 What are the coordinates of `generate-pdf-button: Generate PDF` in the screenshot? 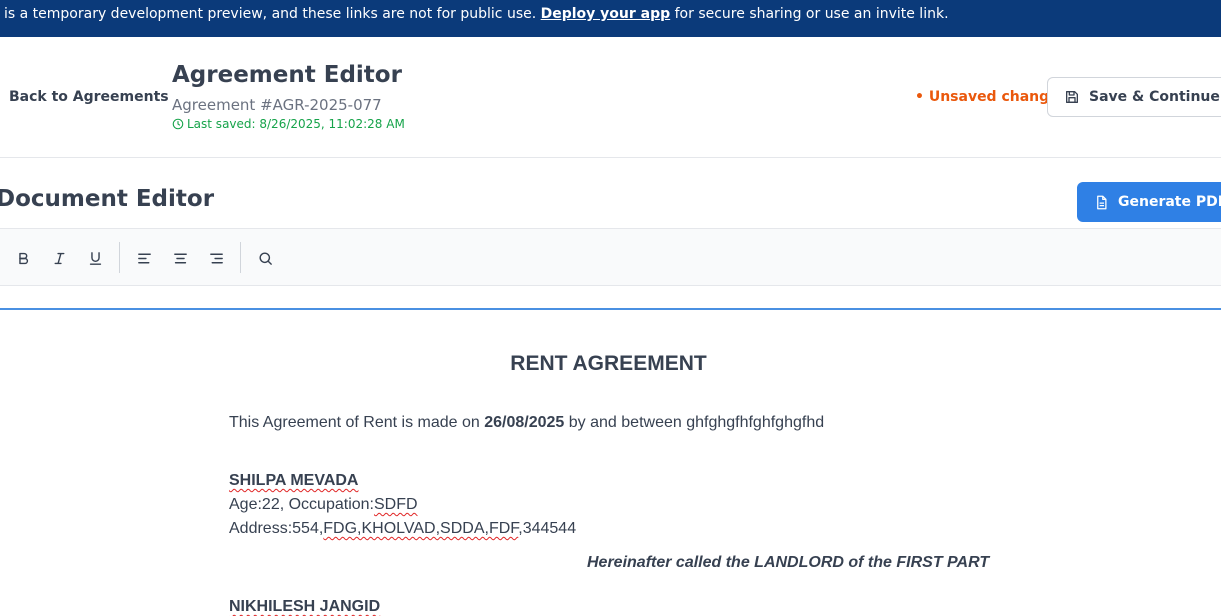 It's located at (1149, 202).